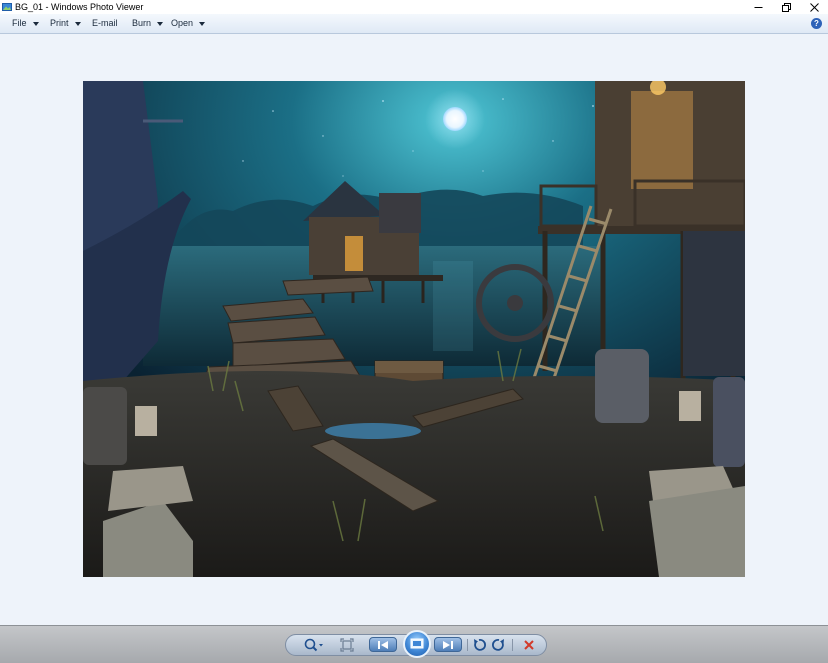 Image resolution: width=828 pixels, height=663 pixels. I want to click on delete-icon, so click(529, 645).